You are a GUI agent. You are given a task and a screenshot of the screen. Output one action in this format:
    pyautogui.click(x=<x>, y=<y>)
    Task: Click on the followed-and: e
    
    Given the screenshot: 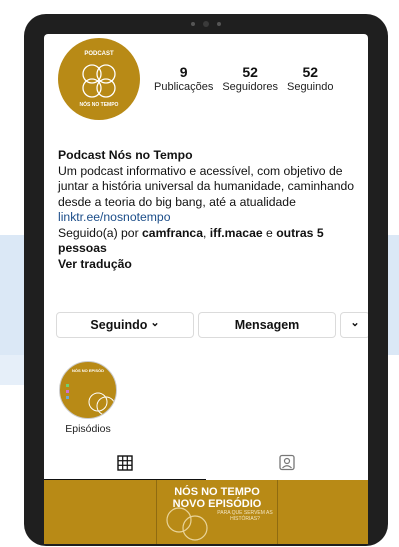 What is the action you would take?
    pyautogui.click(x=269, y=232)
    